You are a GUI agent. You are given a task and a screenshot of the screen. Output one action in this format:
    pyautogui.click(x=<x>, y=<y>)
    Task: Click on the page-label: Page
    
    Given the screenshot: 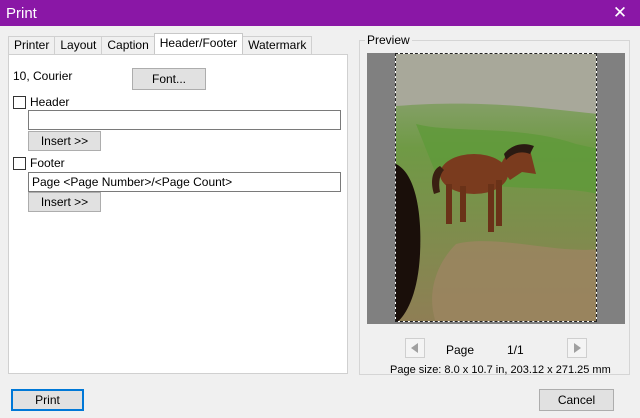 What is the action you would take?
    pyautogui.click(x=460, y=350)
    